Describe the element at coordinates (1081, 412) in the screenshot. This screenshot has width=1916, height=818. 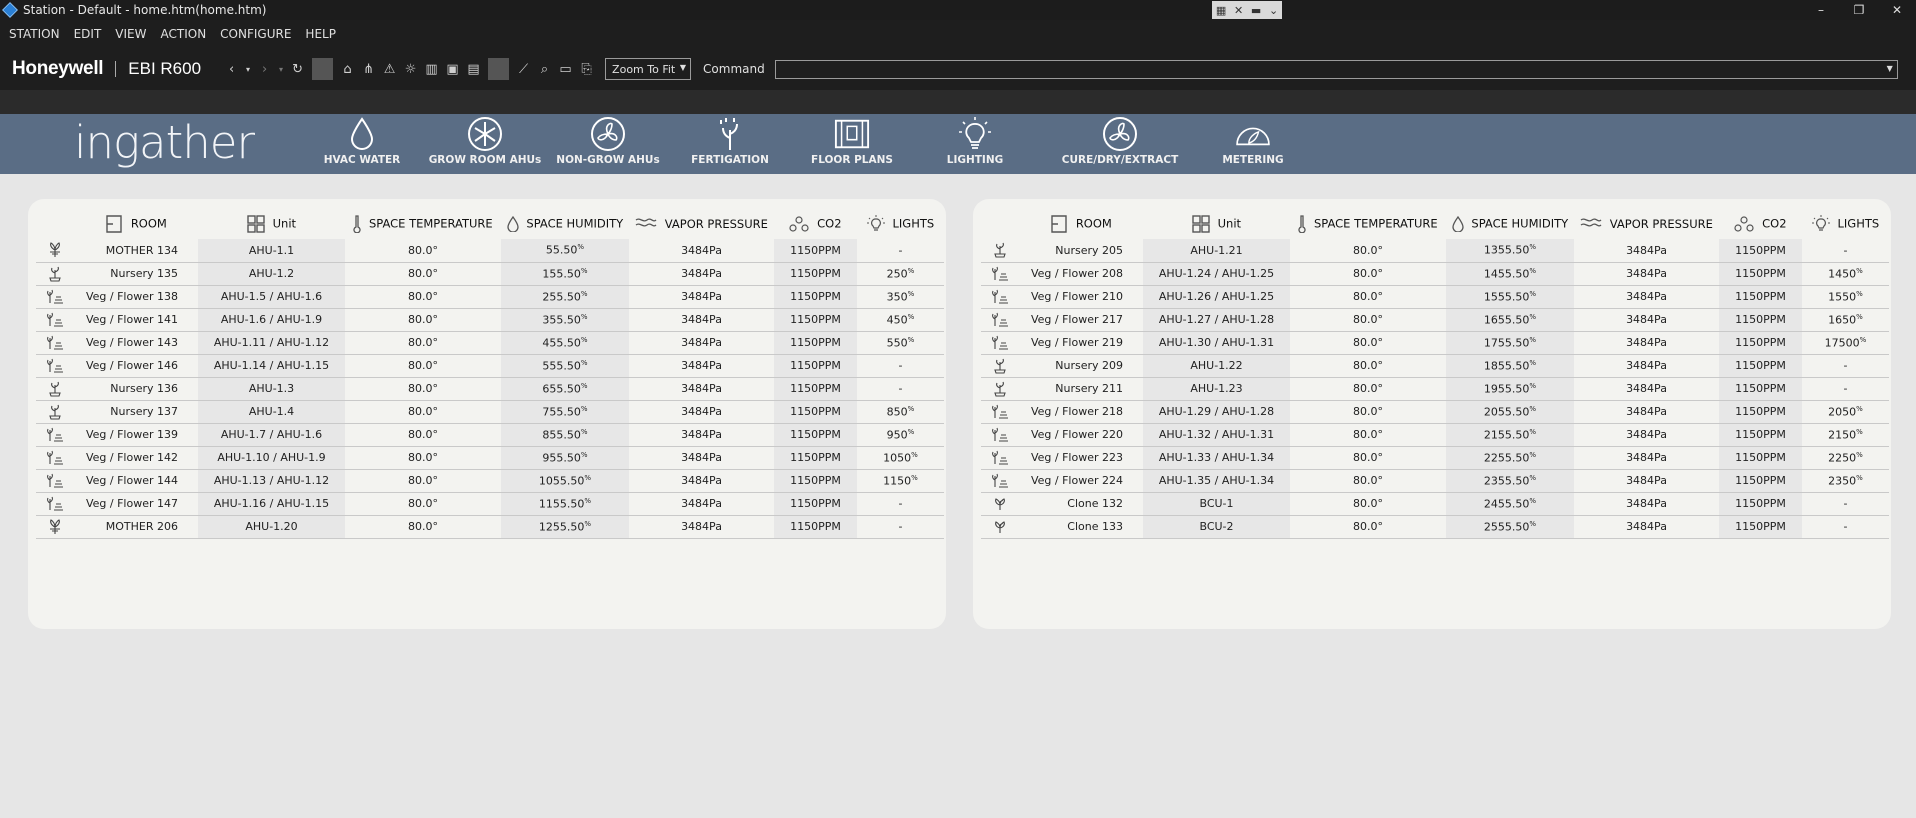
I see `room-cell: Veg / Flower 218` at that location.